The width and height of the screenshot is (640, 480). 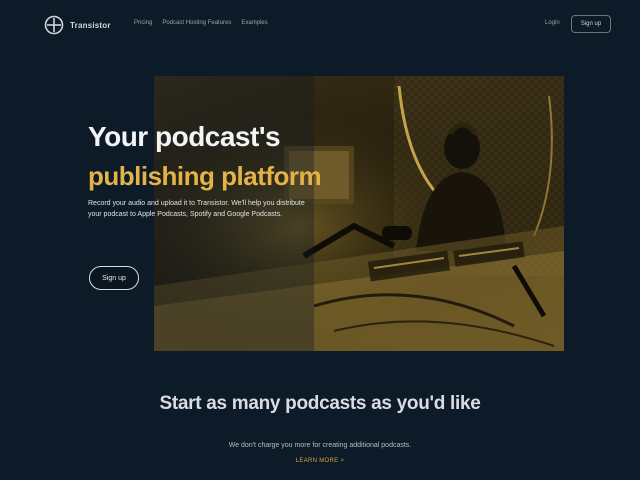 I want to click on nav-examples: Examples, so click(x=254, y=23).